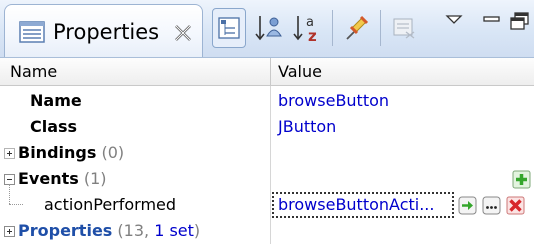  Describe the element at coordinates (54, 126) in the screenshot. I see `property-label: Class` at that location.